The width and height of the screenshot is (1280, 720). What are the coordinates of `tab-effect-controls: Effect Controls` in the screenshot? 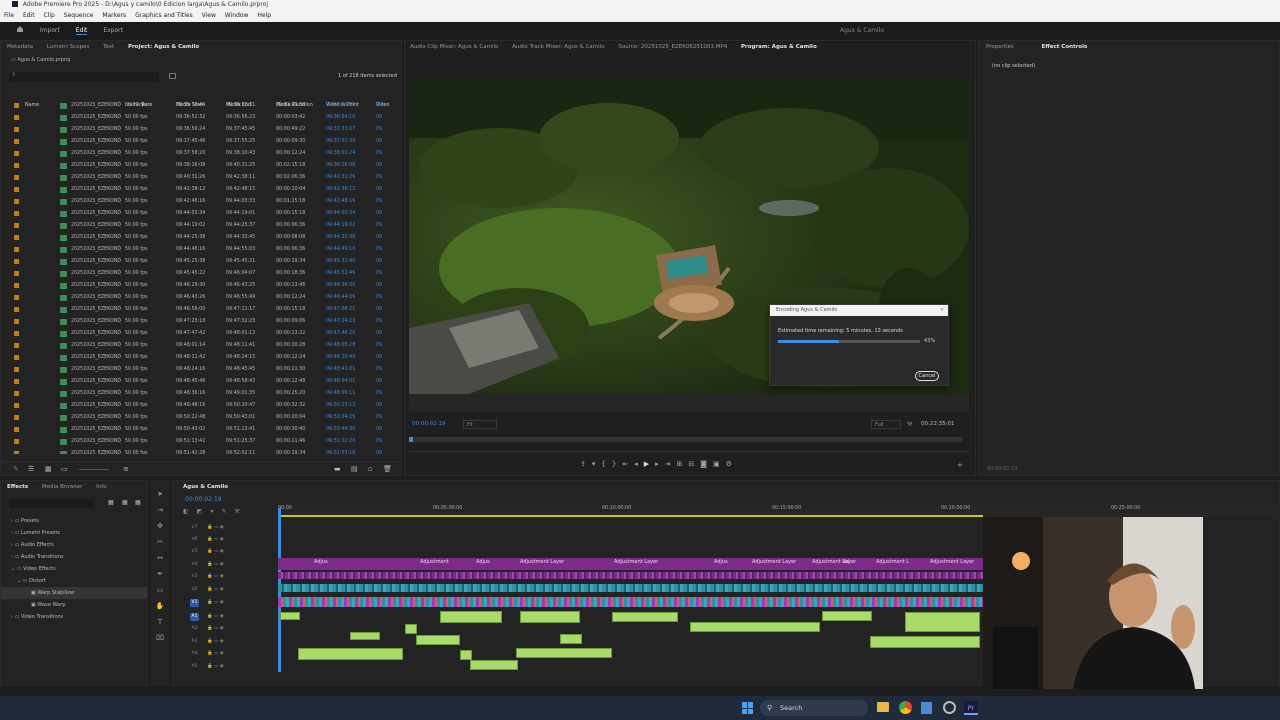 It's located at (1065, 47).